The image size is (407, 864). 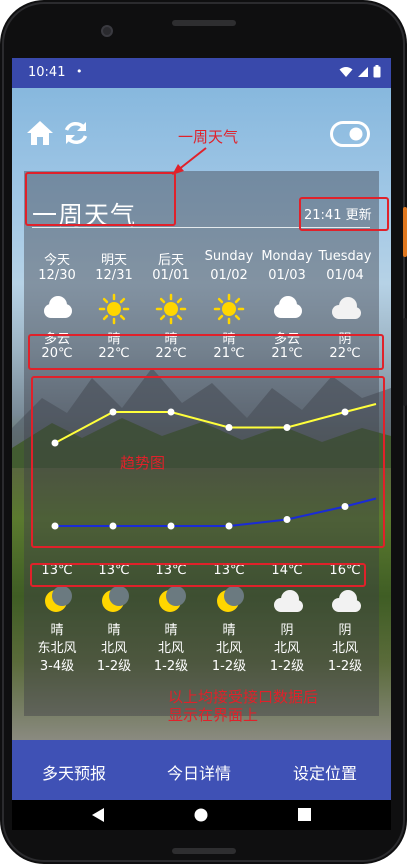 I want to click on front-camera, so click(x=107, y=31).